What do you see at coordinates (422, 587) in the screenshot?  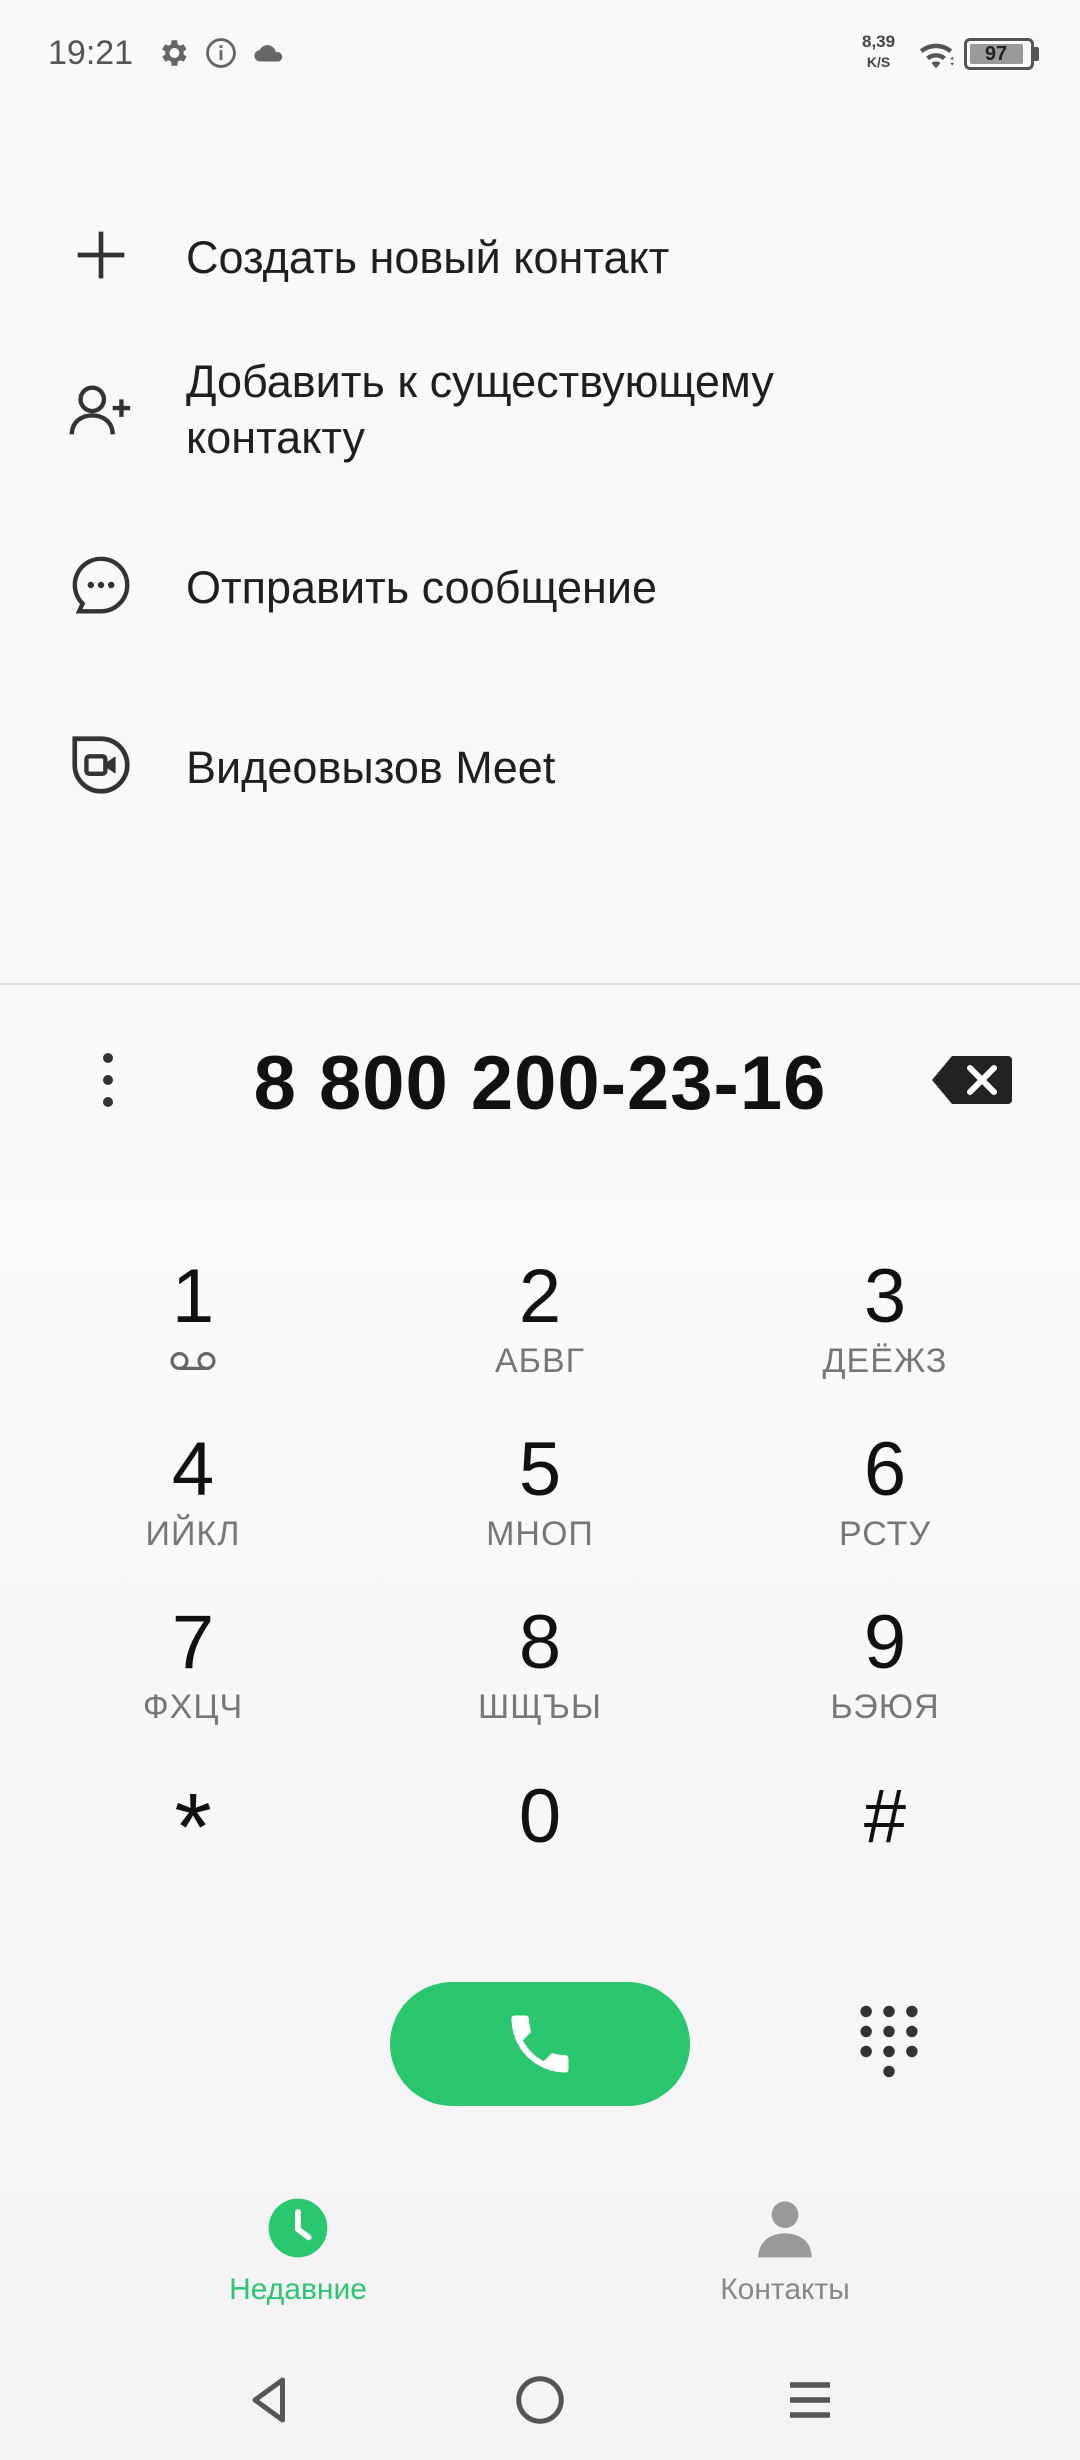 I see `send-message-label: Отправить сообщение` at bounding box center [422, 587].